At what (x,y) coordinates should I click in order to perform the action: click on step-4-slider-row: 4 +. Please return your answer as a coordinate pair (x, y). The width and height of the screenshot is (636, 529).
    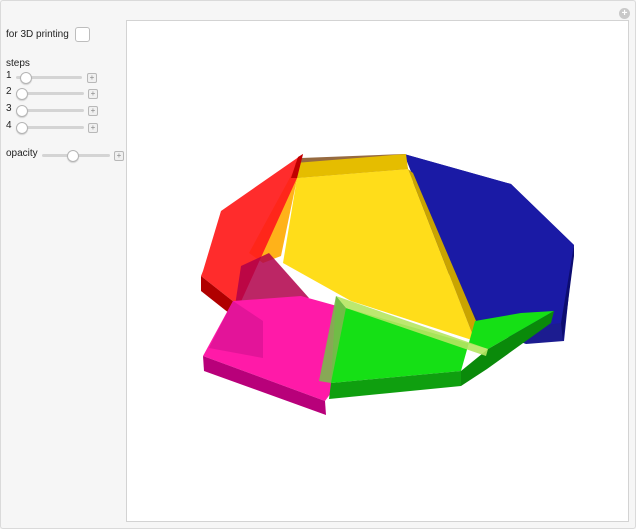
    Looking at the image, I should click on (53, 127).